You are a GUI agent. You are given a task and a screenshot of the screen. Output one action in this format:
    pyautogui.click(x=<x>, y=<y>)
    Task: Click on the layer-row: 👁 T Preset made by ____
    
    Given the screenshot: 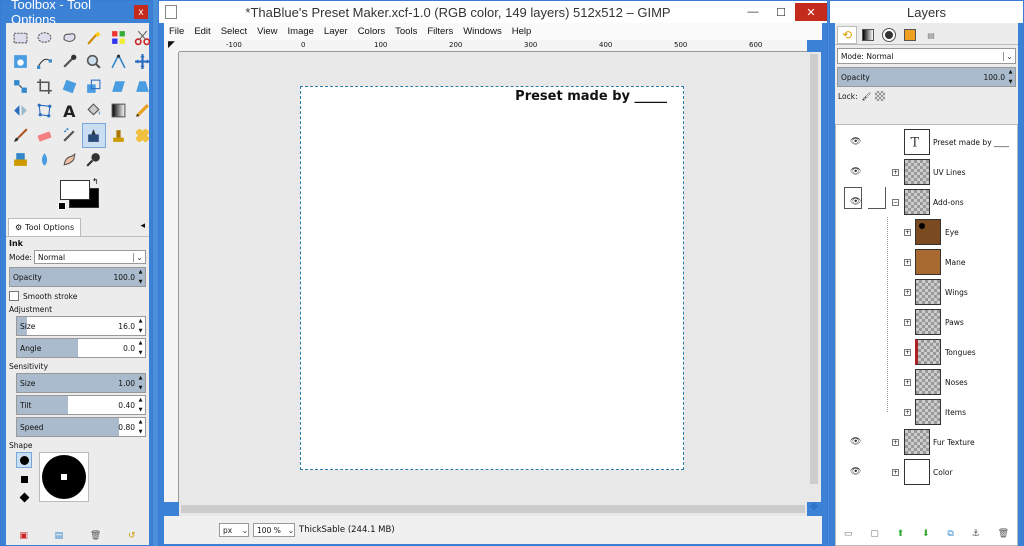 What is the action you would take?
    pyautogui.click(x=933, y=142)
    